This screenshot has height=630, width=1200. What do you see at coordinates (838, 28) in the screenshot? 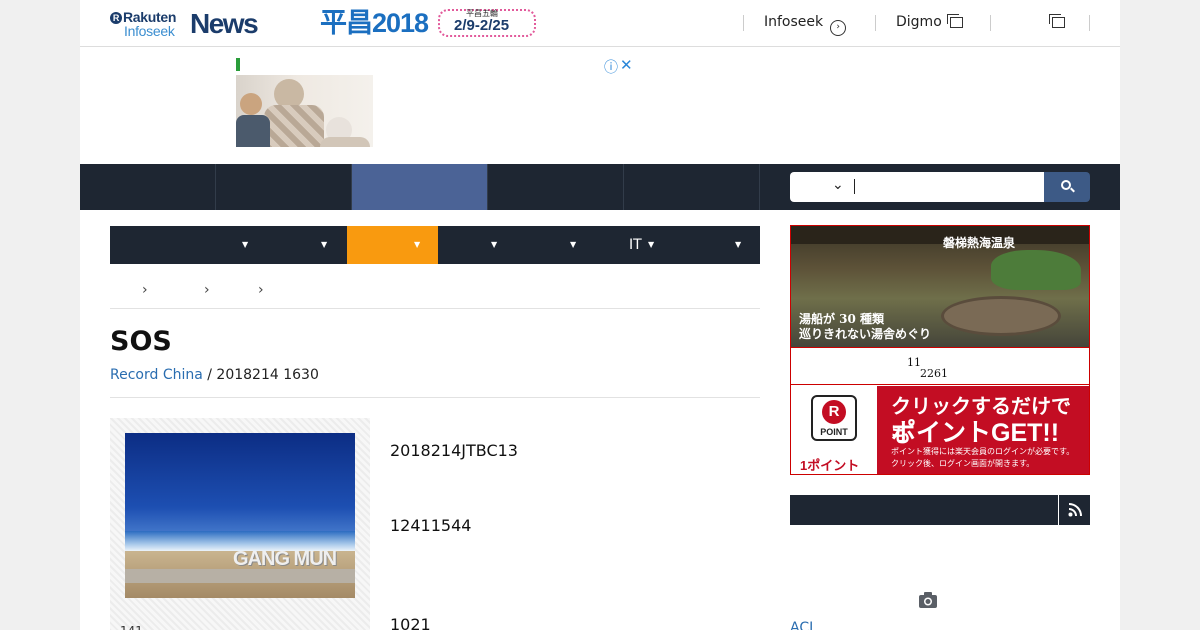
I see `arrow-circle-icon: ›` at bounding box center [838, 28].